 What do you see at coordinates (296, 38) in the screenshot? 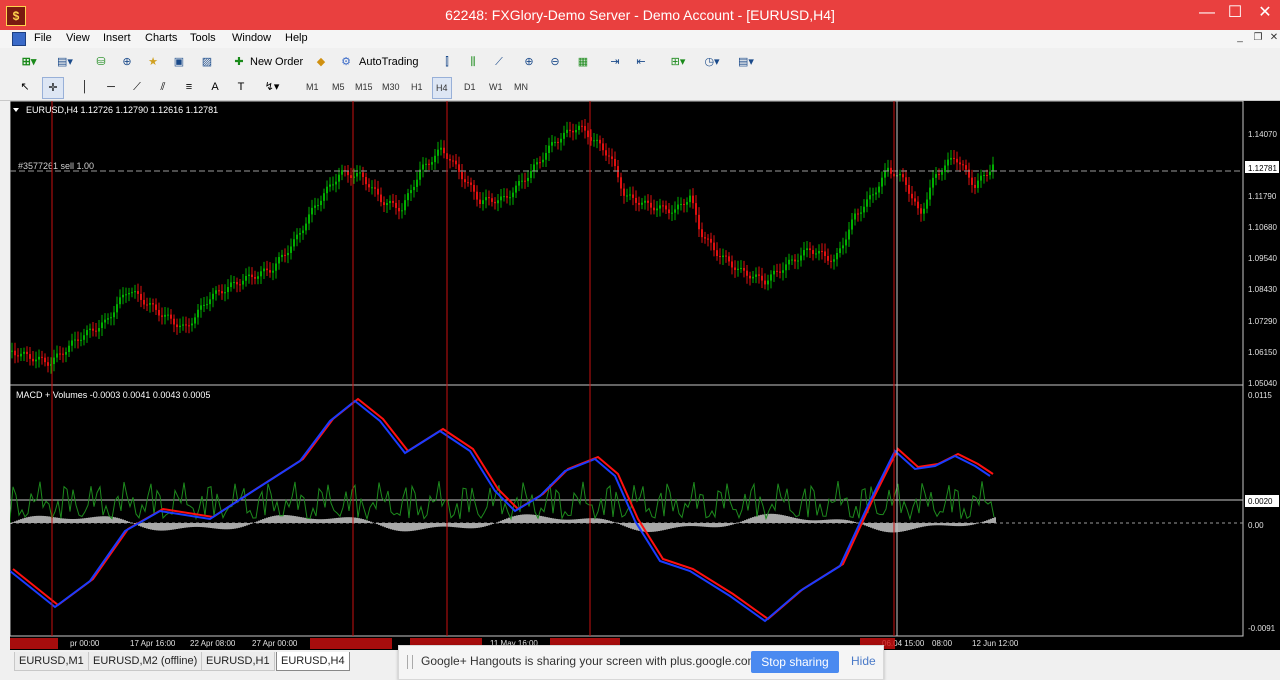
I see `menu-help: Help` at bounding box center [296, 38].